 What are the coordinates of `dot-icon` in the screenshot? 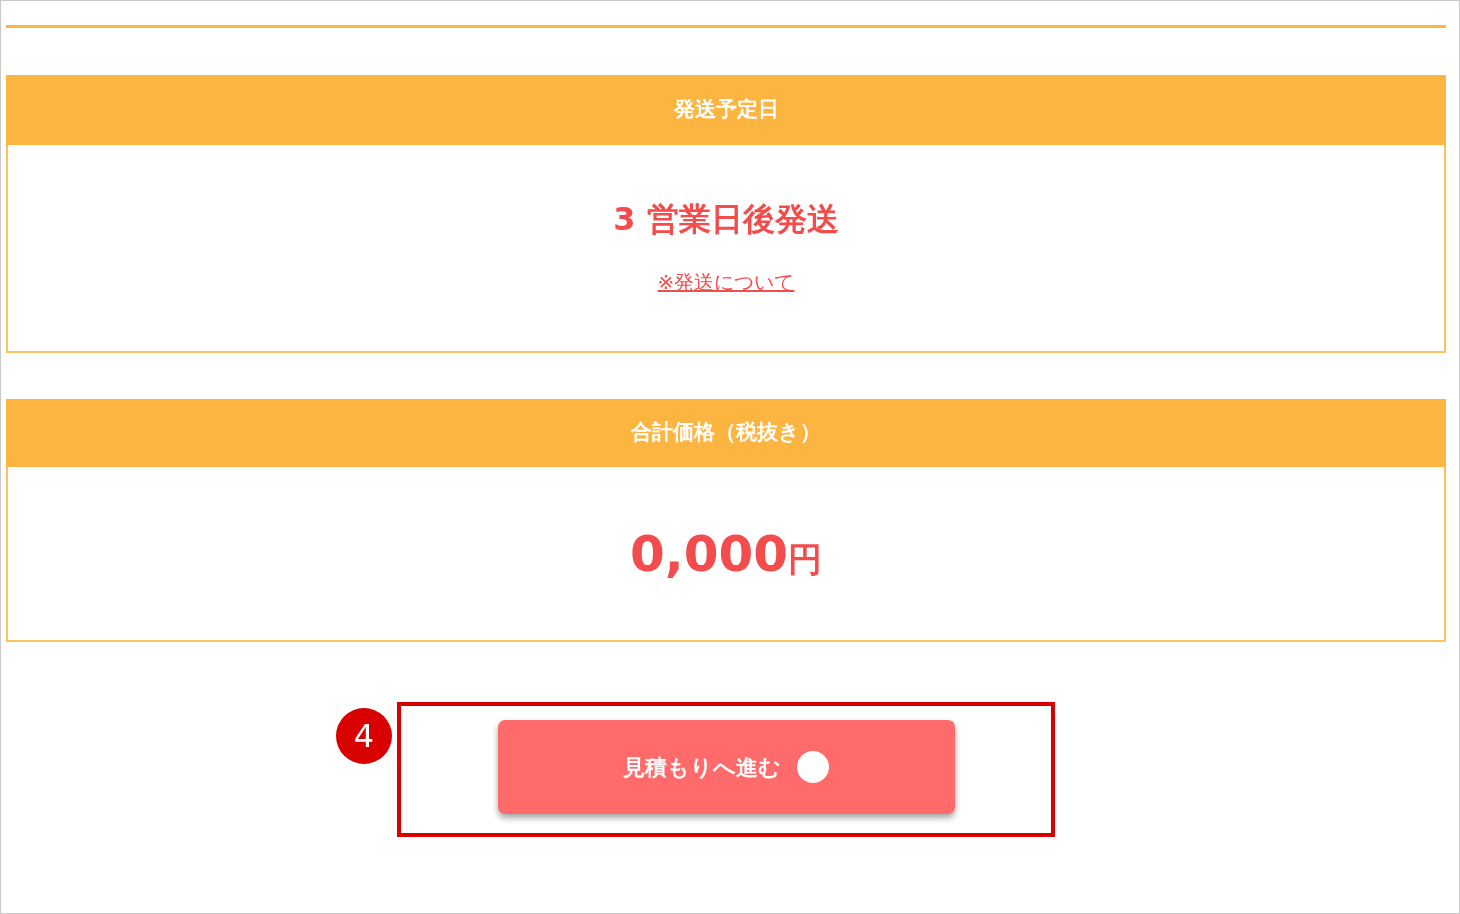 It's located at (813, 767).